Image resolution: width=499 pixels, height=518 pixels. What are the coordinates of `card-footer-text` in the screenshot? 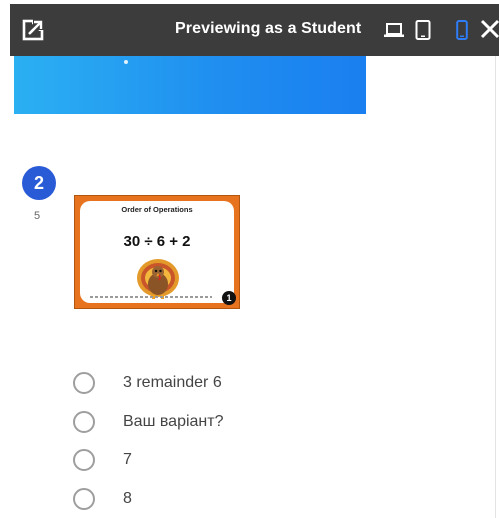 It's located at (151, 297).